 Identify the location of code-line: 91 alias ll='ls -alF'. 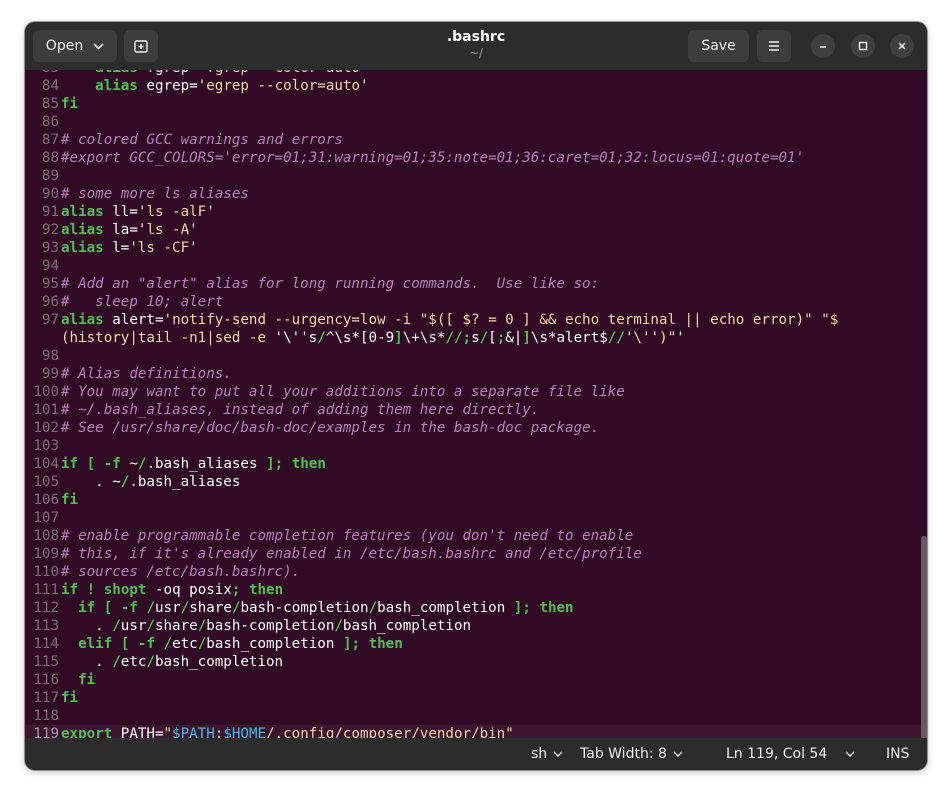
(476, 212).